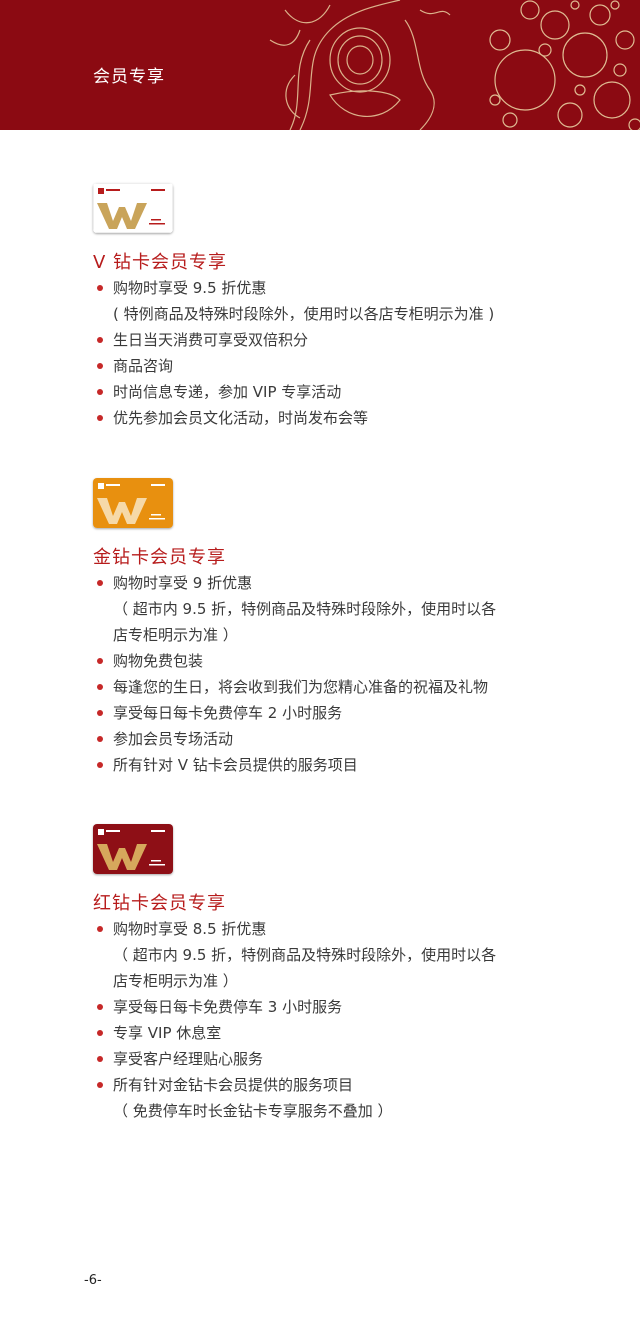 This screenshot has height=1342, width=640. What do you see at coordinates (133, 208) in the screenshot?
I see `v-diamond-card-image` at bounding box center [133, 208].